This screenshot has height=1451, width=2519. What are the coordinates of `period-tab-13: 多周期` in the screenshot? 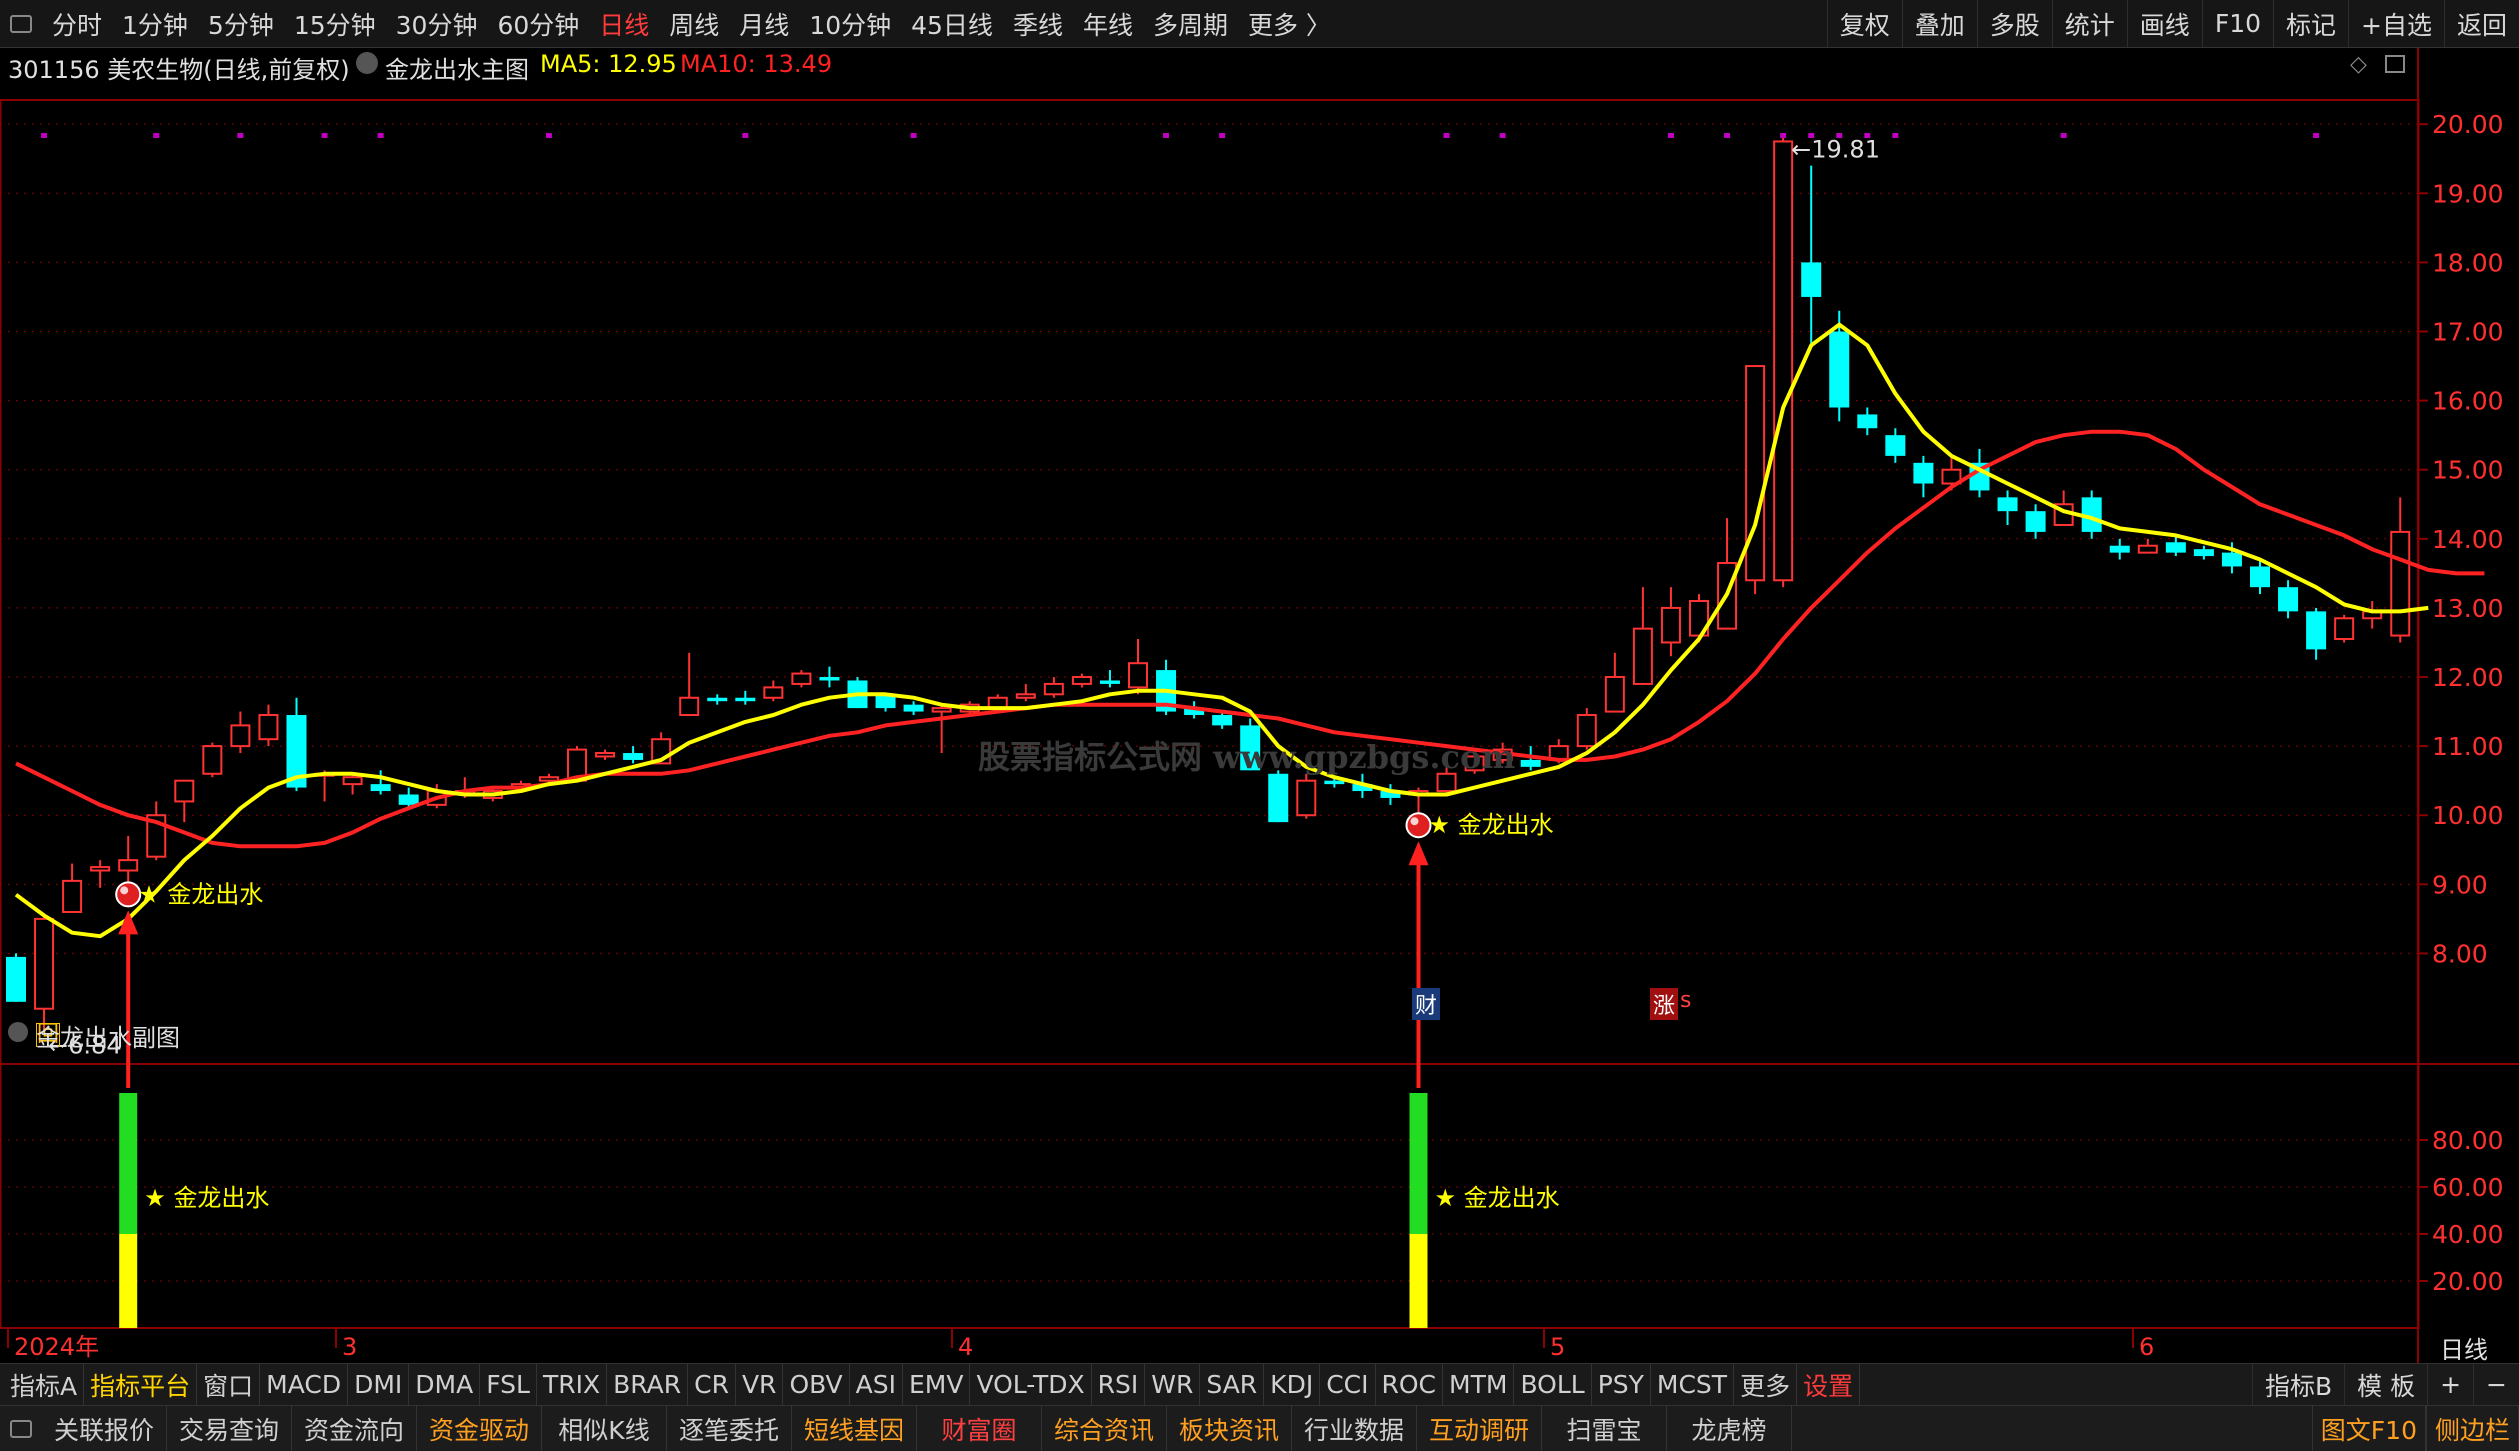 It's located at (1190, 24).